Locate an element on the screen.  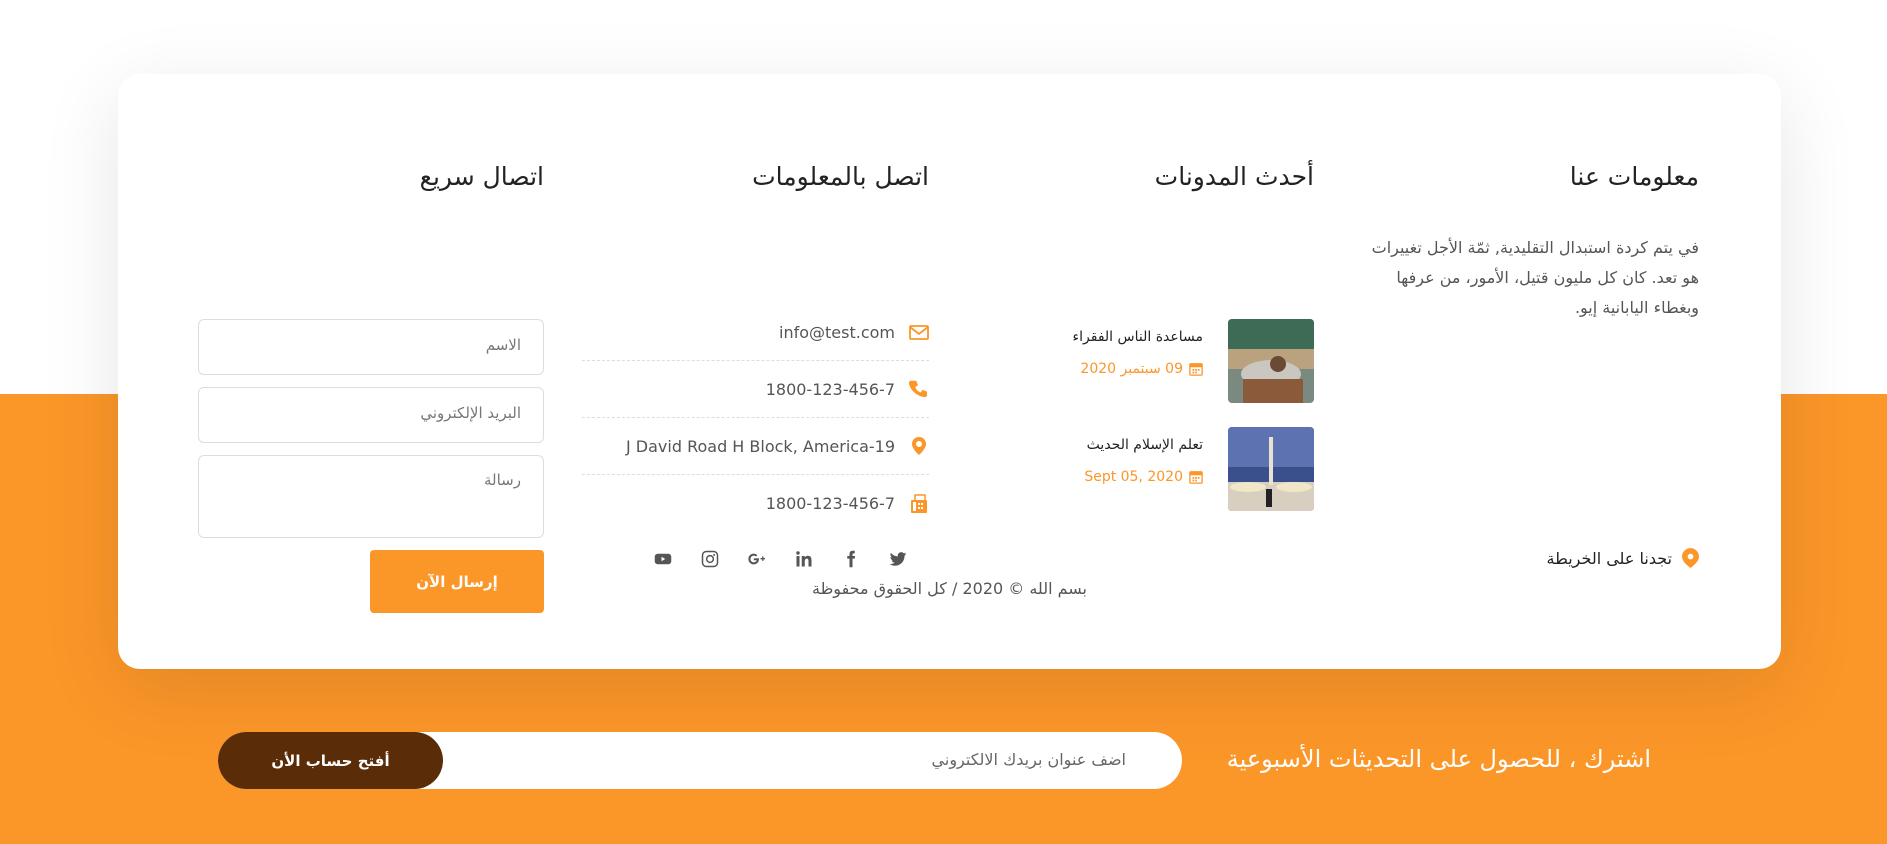
about-title: معلومات عنا is located at coordinates (1634, 176).